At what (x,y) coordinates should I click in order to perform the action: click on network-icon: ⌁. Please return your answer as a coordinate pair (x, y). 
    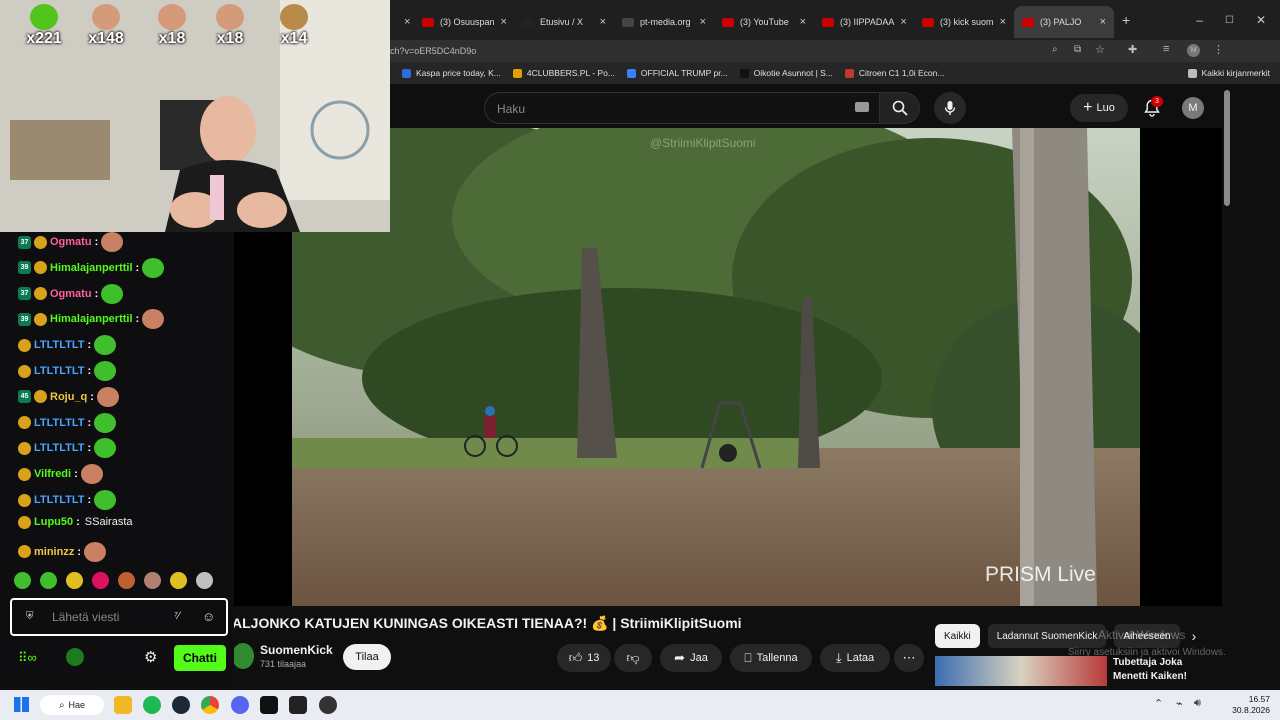
    Looking at the image, I should click on (1179, 703).